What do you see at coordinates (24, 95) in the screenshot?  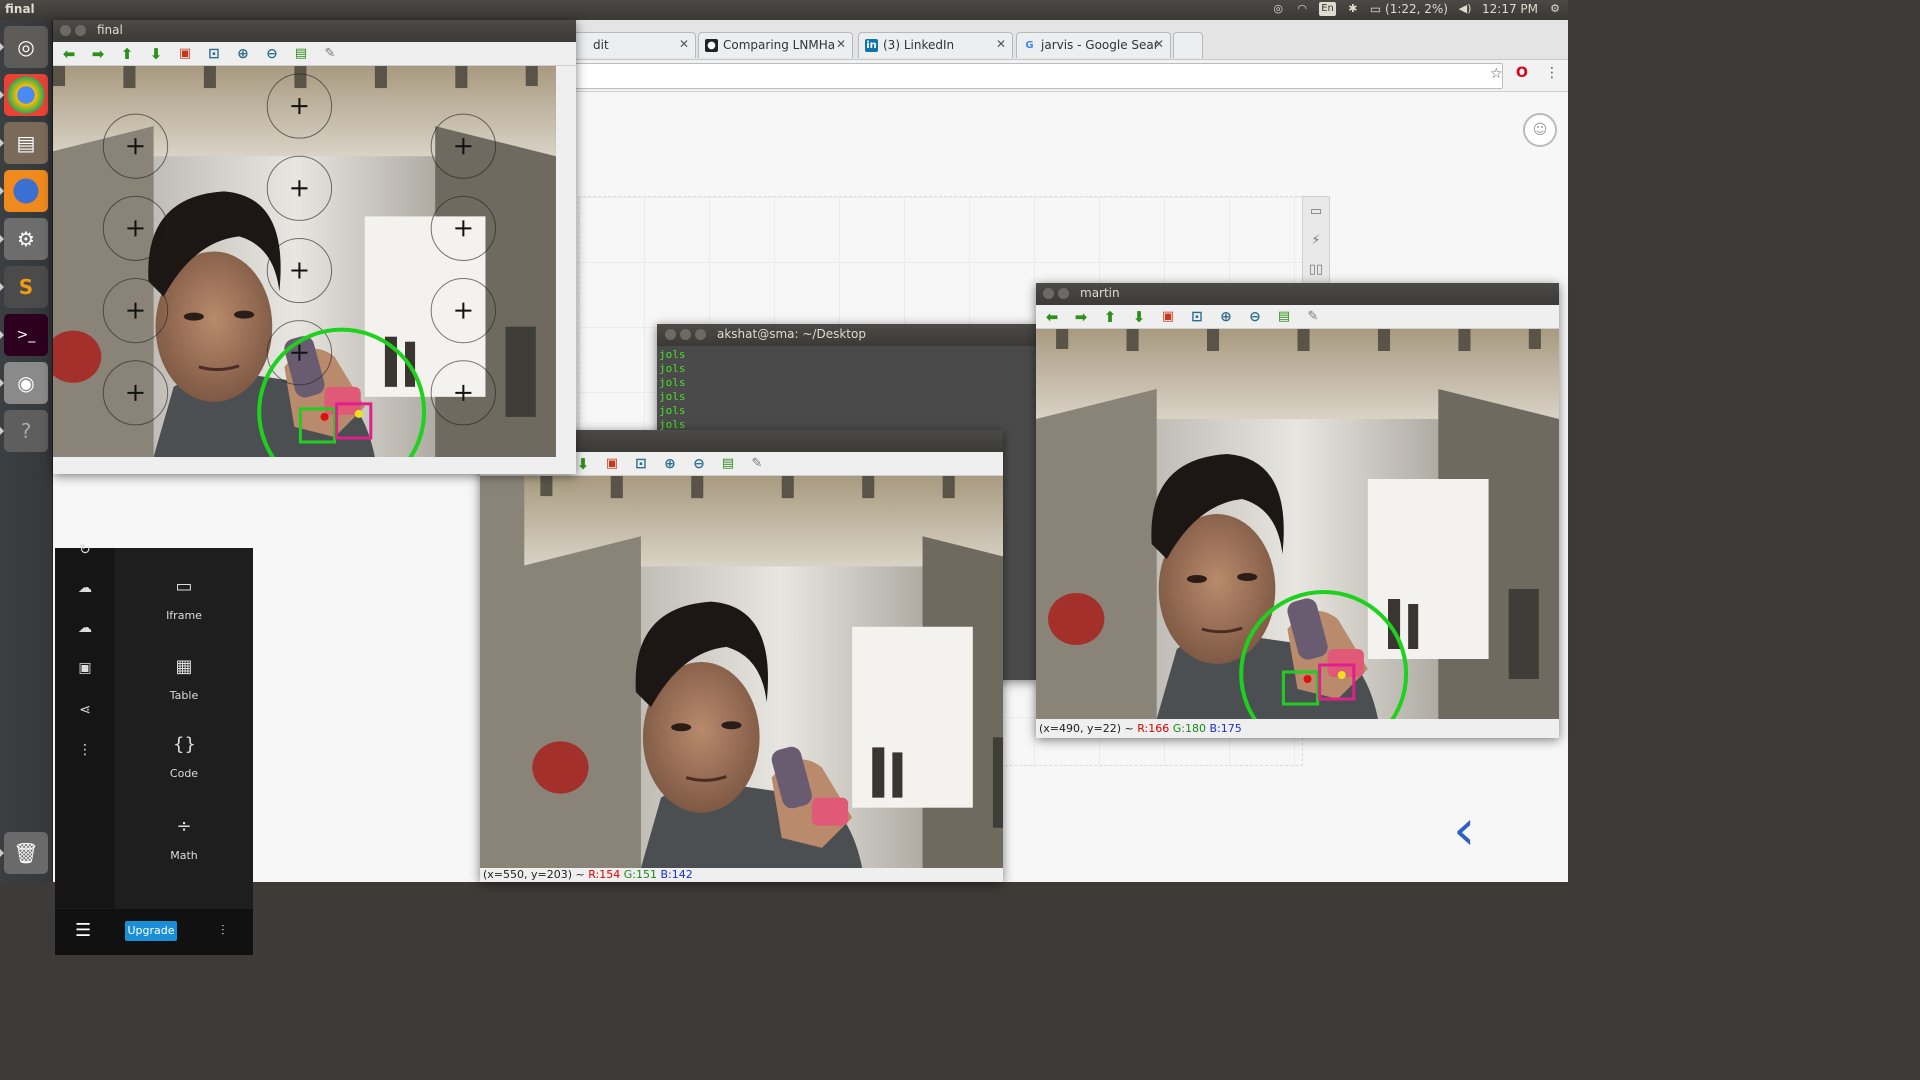 I see `chrome-icon` at bounding box center [24, 95].